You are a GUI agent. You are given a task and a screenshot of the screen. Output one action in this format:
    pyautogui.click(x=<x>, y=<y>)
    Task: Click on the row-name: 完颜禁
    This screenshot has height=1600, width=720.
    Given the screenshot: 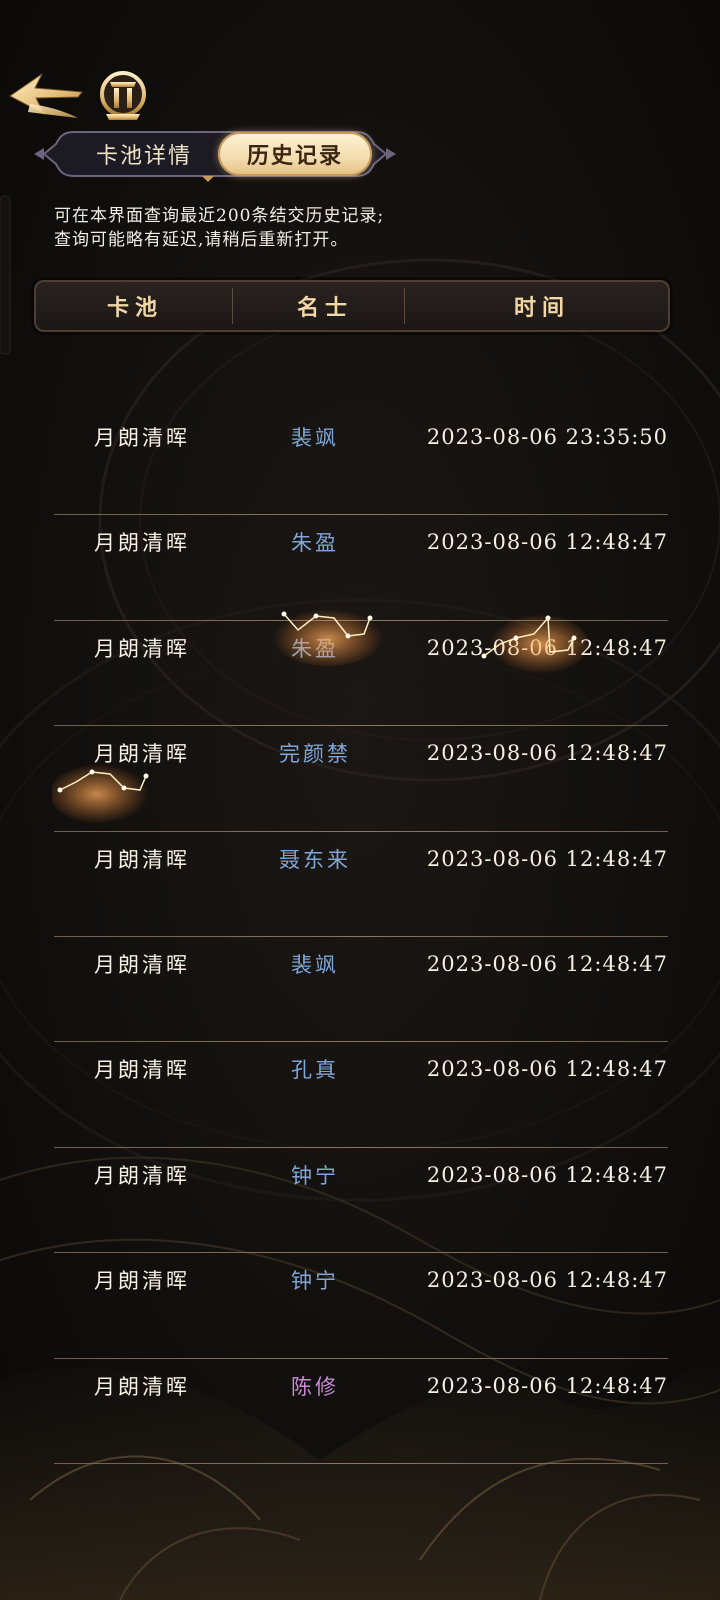 What is the action you would take?
    pyautogui.click(x=315, y=754)
    